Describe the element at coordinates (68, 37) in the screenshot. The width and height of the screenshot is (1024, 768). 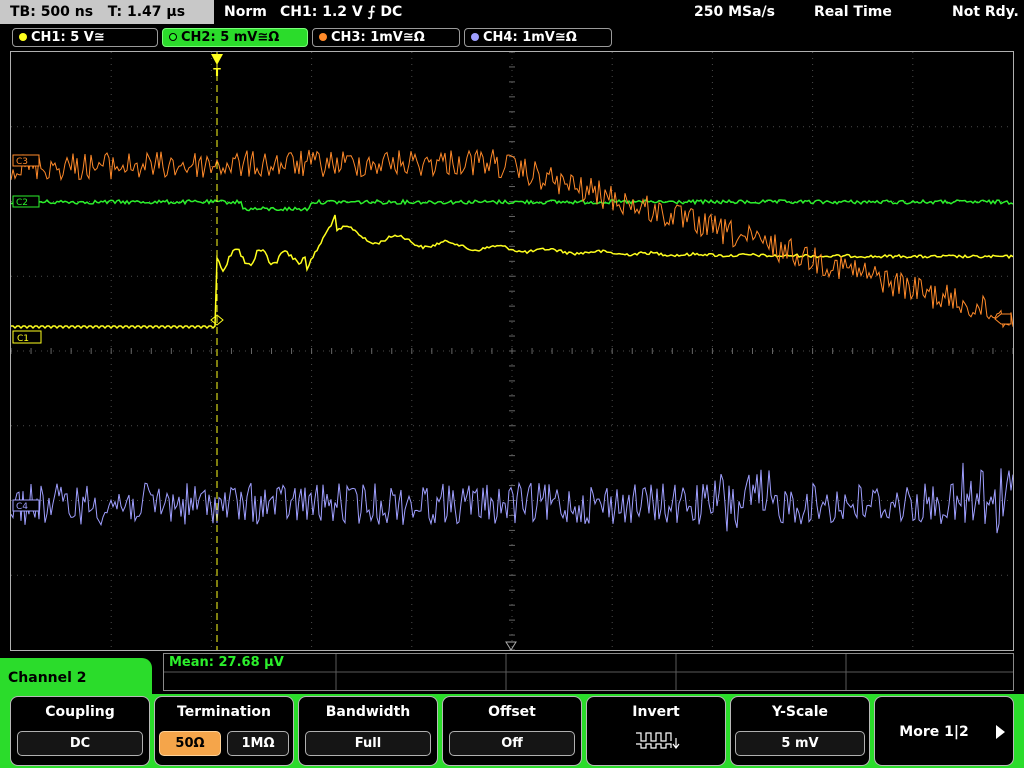
I see `channel-1-label: CH1: 5 V≅` at that location.